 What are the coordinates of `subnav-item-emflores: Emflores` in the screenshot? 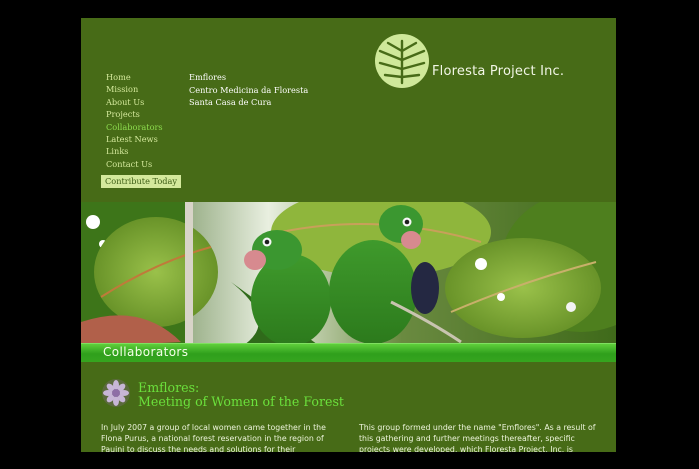 It's located at (248, 77).